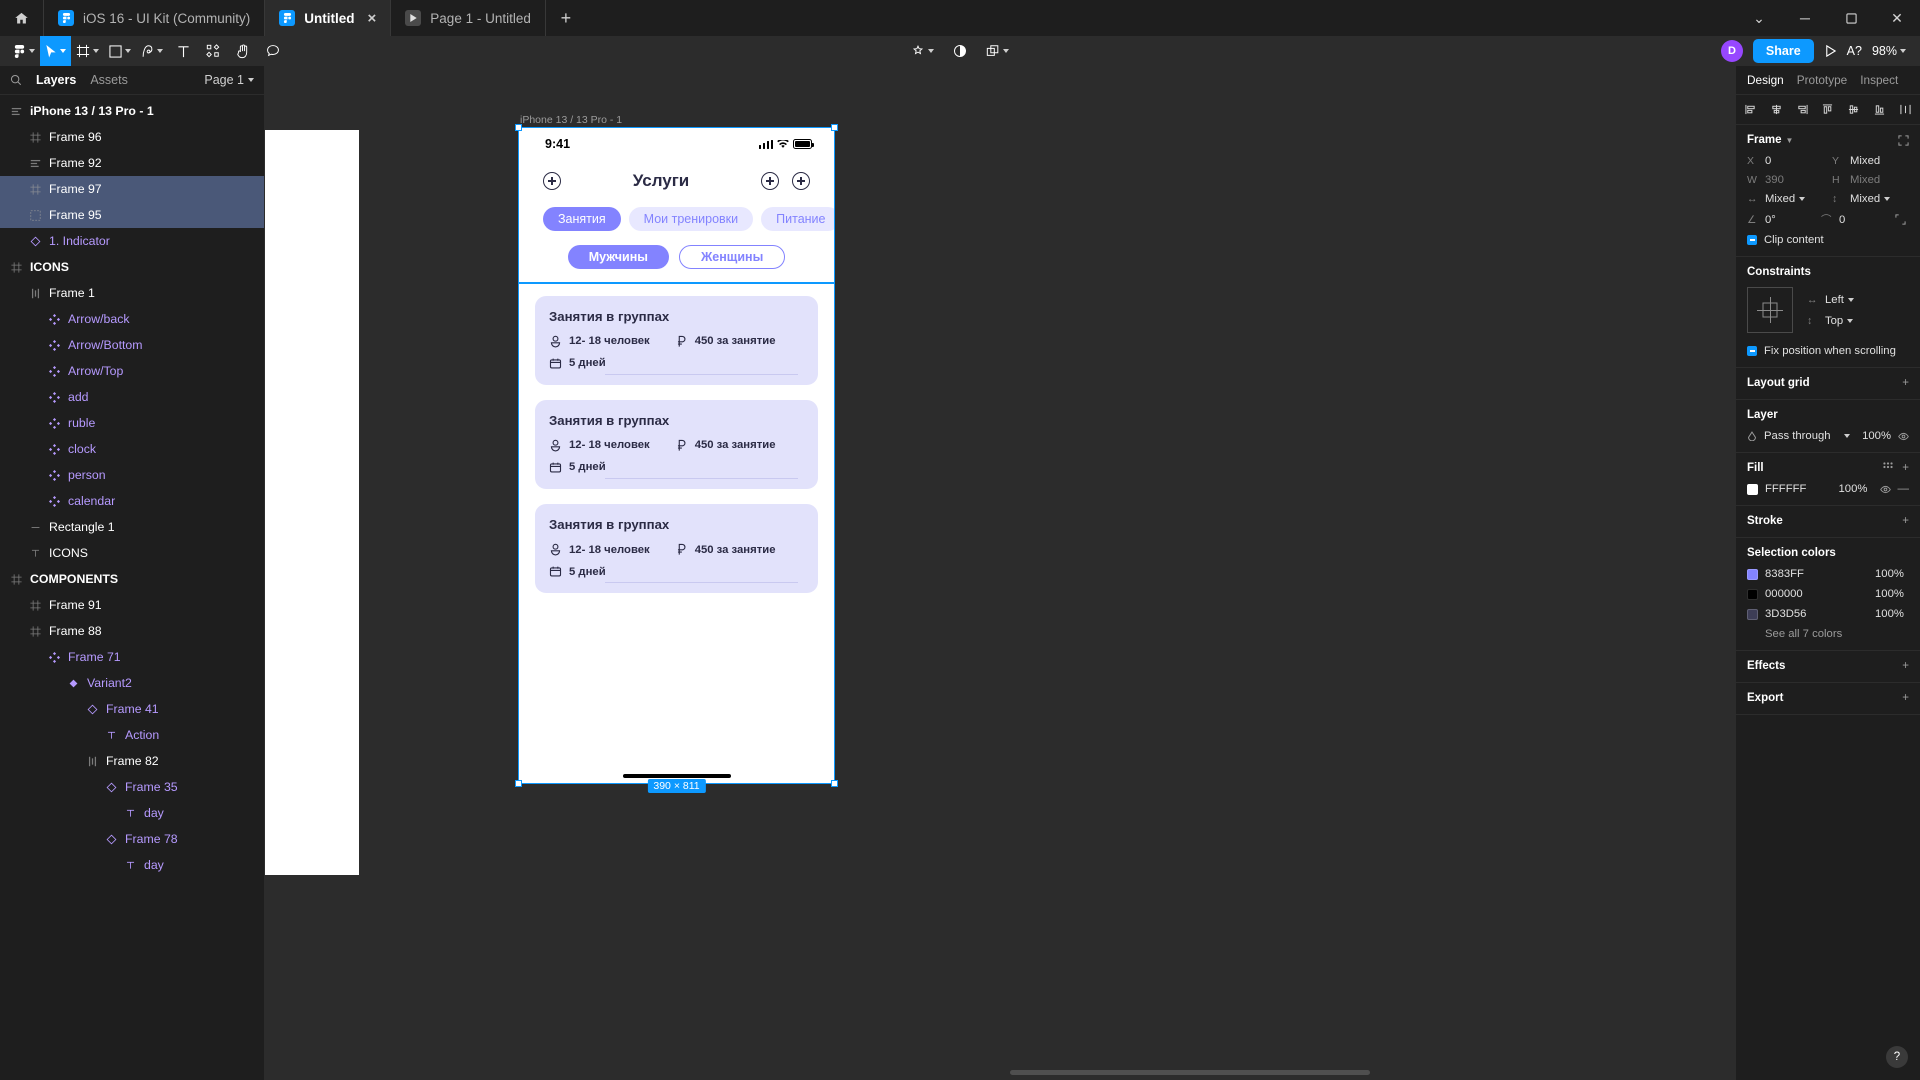 The image size is (1920, 1080). Describe the element at coordinates (1785, 180) in the screenshot. I see `frame-w-field: W 390` at that location.